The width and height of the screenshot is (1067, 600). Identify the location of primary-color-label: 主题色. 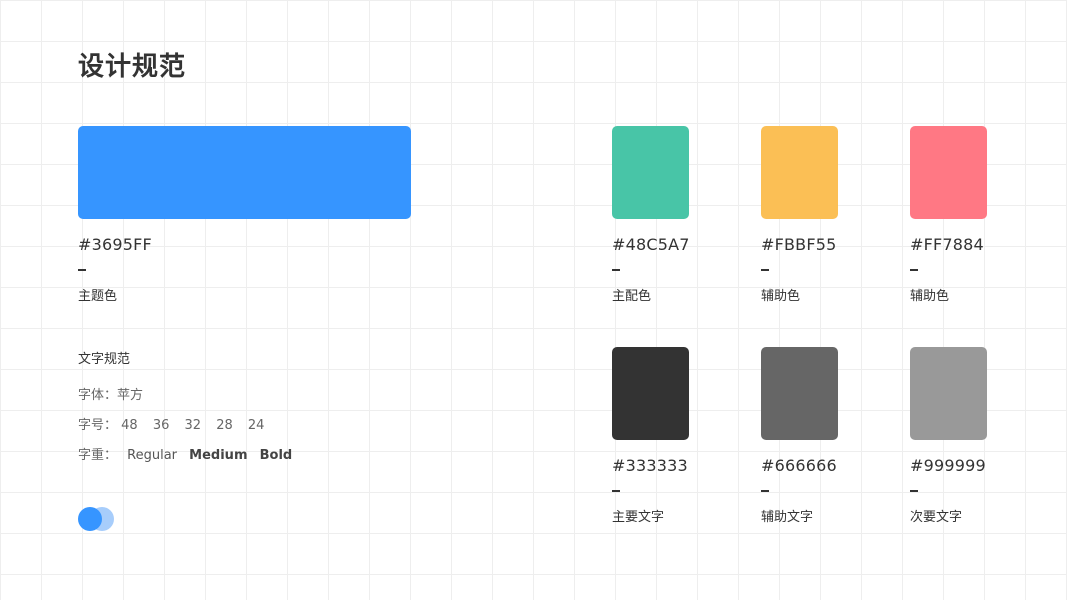
(98, 296).